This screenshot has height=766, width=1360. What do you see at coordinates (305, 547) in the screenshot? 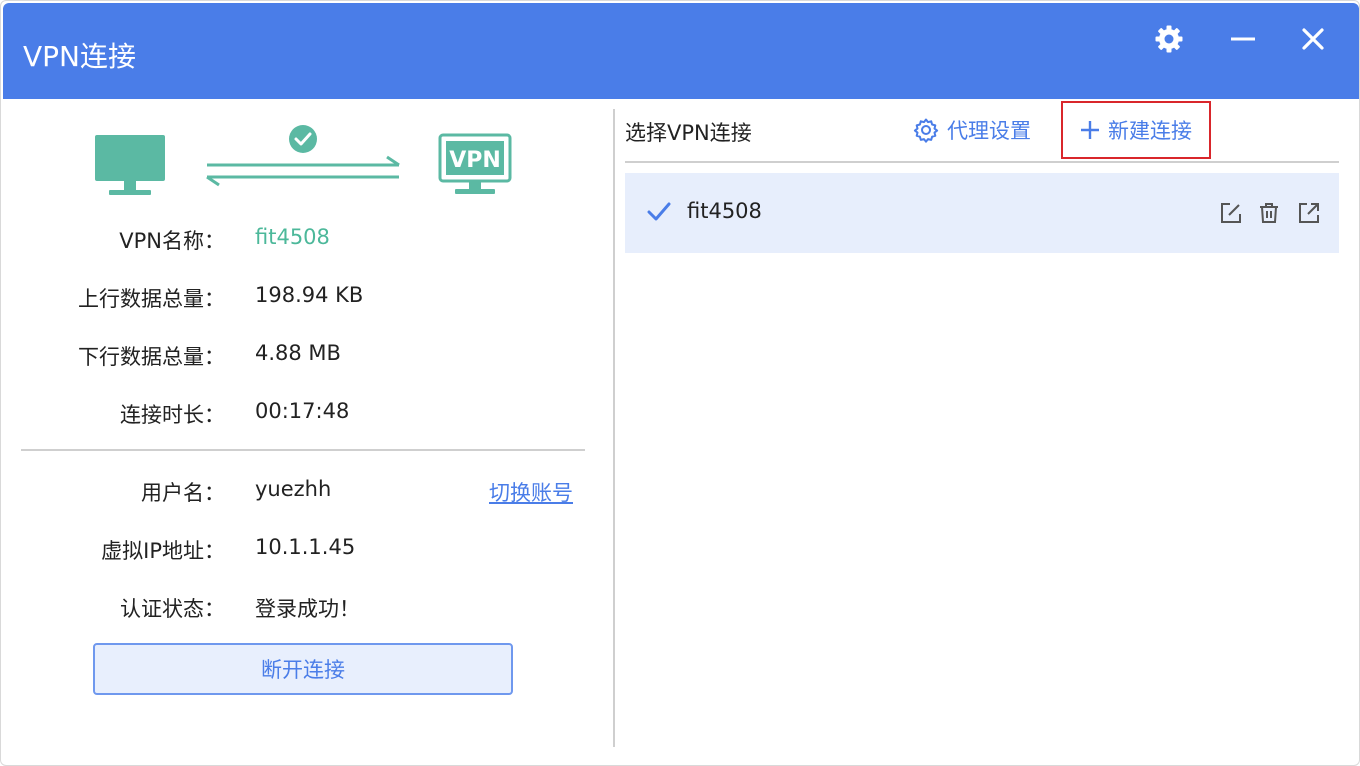
I see `virtual-ip-value: 10.1.1.45` at bounding box center [305, 547].